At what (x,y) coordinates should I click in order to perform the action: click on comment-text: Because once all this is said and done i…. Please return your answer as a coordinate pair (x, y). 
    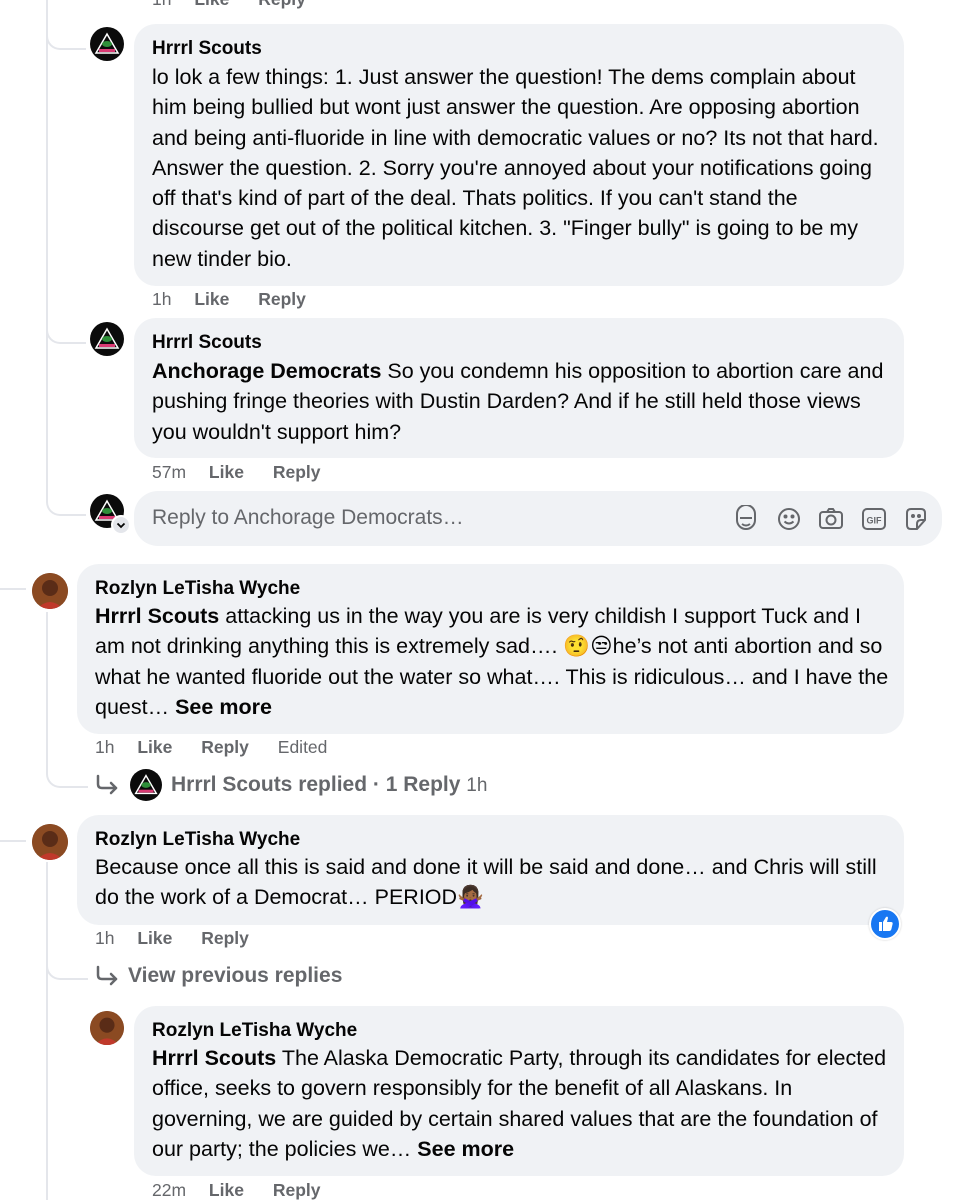
    Looking at the image, I should click on (486, 882).